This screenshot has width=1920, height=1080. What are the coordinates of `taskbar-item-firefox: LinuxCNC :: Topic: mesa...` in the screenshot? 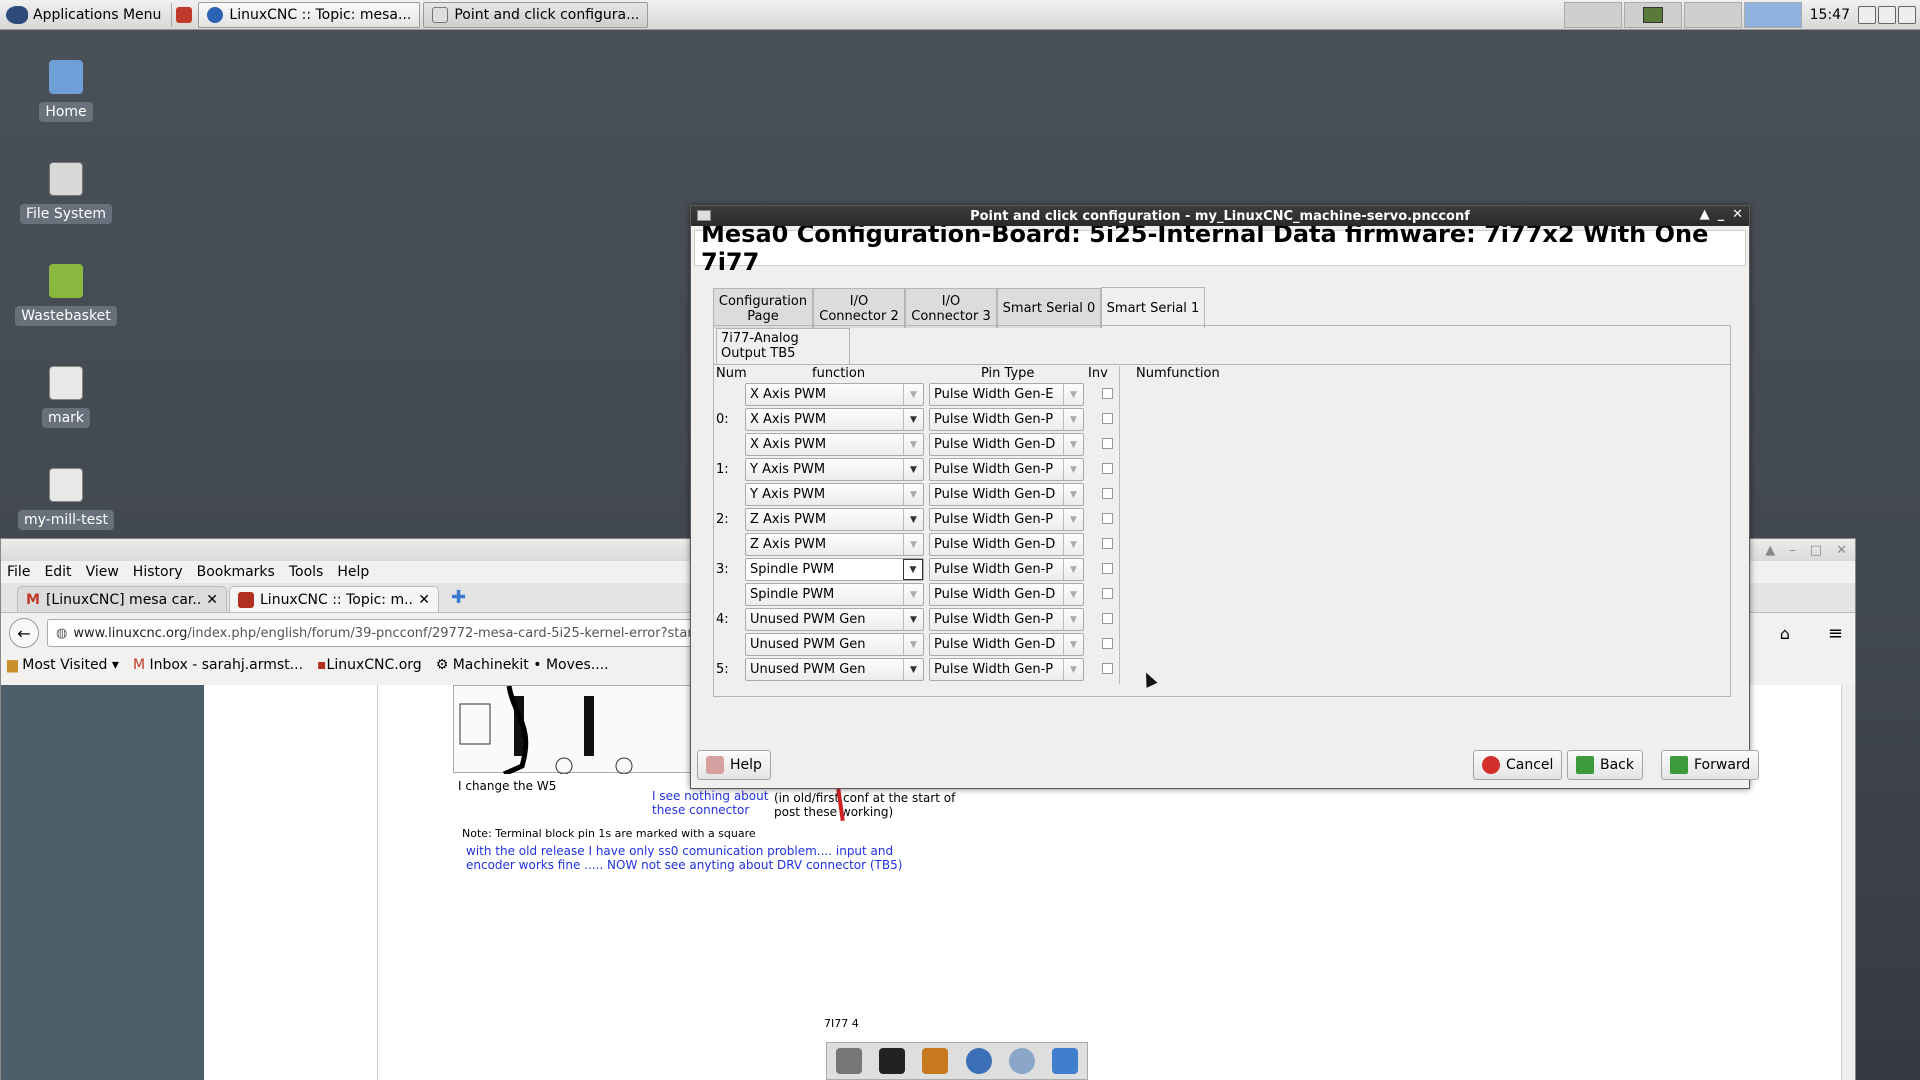 It's located at (309, 14).